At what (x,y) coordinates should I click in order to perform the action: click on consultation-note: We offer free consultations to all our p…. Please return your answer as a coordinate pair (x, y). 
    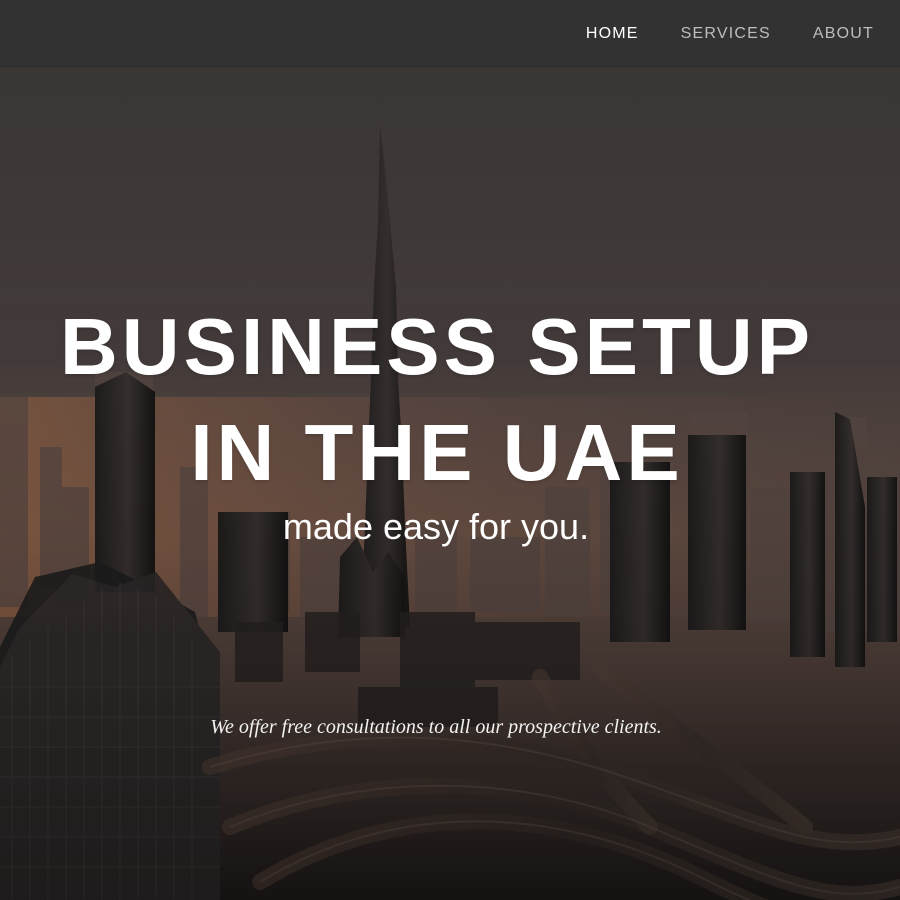
    Looking at the image, I should click on (436, 727).